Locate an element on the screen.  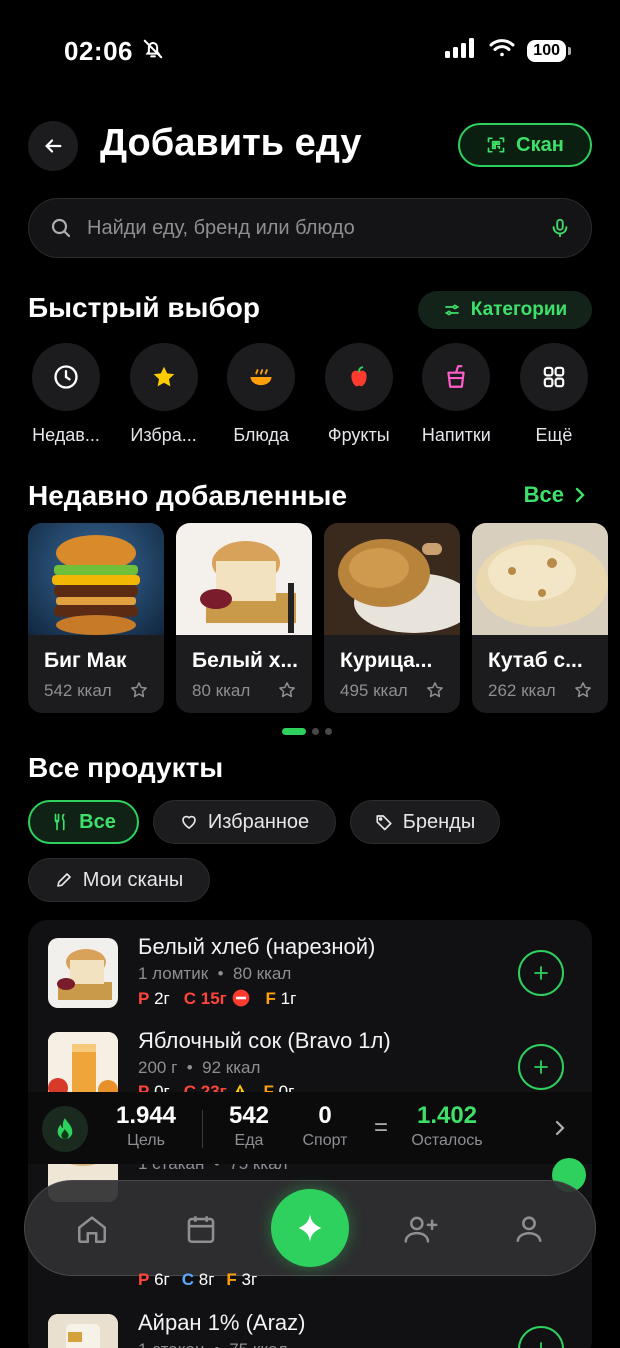
bell-muted-icon is located at coordinates (153, 51).